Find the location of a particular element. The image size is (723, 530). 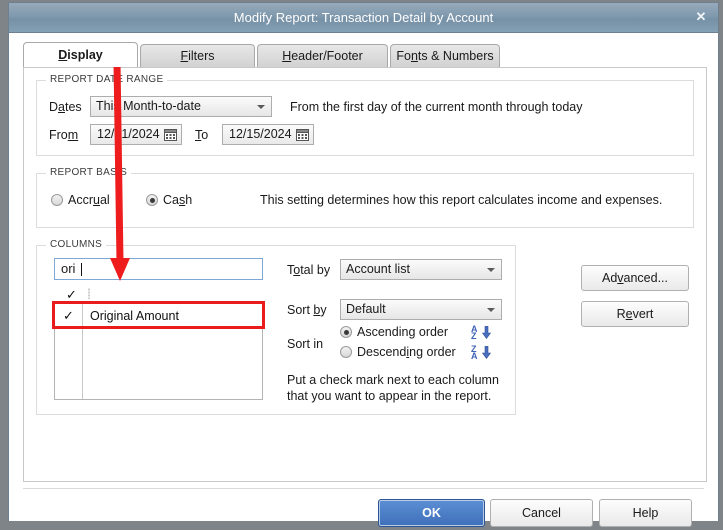

dates-dropdown: This Month-to-date is located at coordinates (181, 106).